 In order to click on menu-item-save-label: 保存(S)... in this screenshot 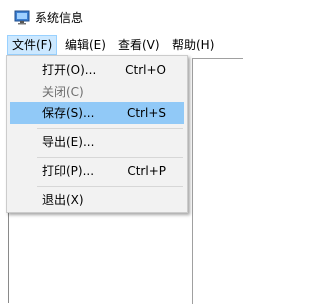, I will do `click(68, 113)`.